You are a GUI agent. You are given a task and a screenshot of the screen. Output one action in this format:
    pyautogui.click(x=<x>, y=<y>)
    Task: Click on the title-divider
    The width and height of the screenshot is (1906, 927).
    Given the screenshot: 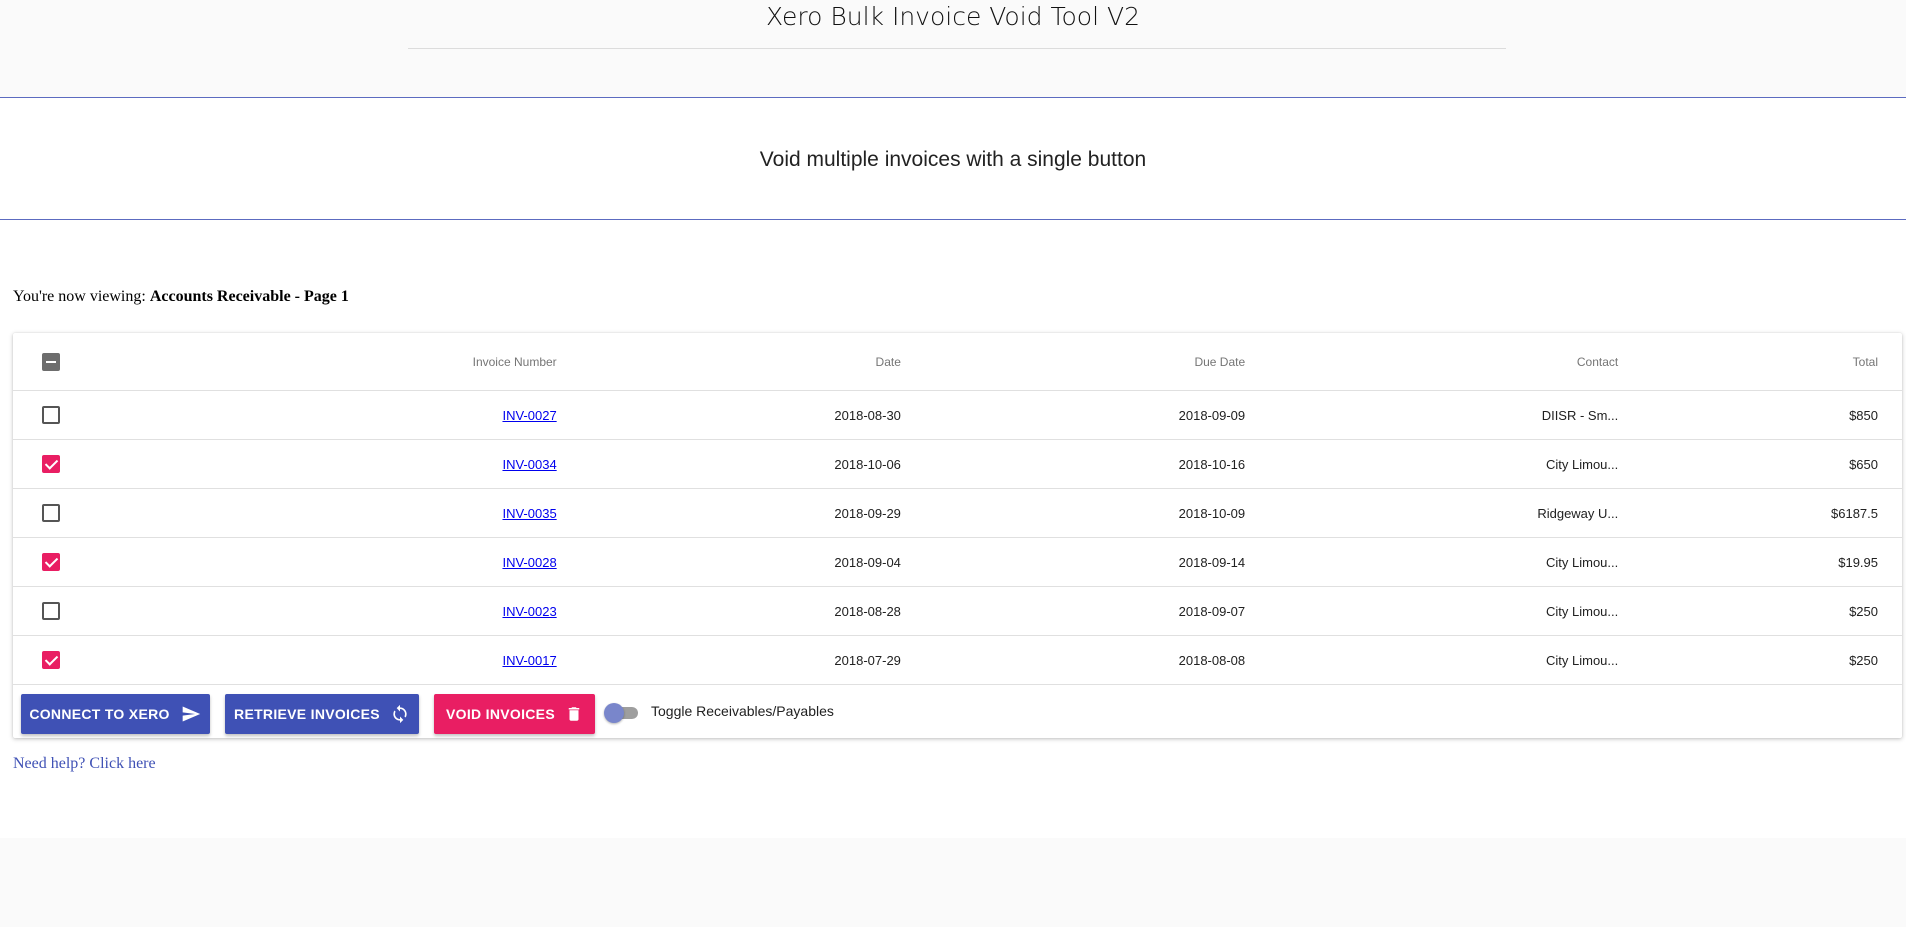 What is the action you would take?
    pyautogui.click(x=957, y=48)
    